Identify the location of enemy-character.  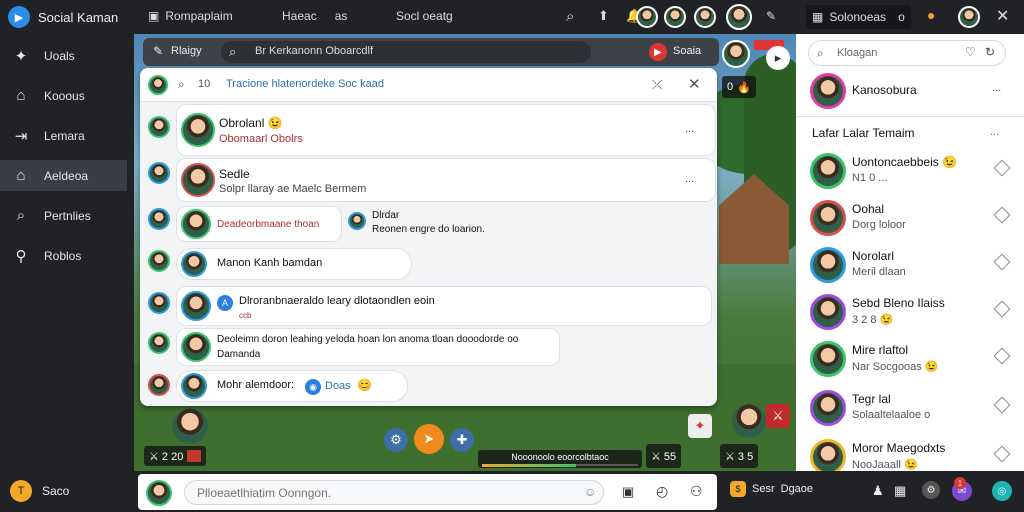
(749, 421).